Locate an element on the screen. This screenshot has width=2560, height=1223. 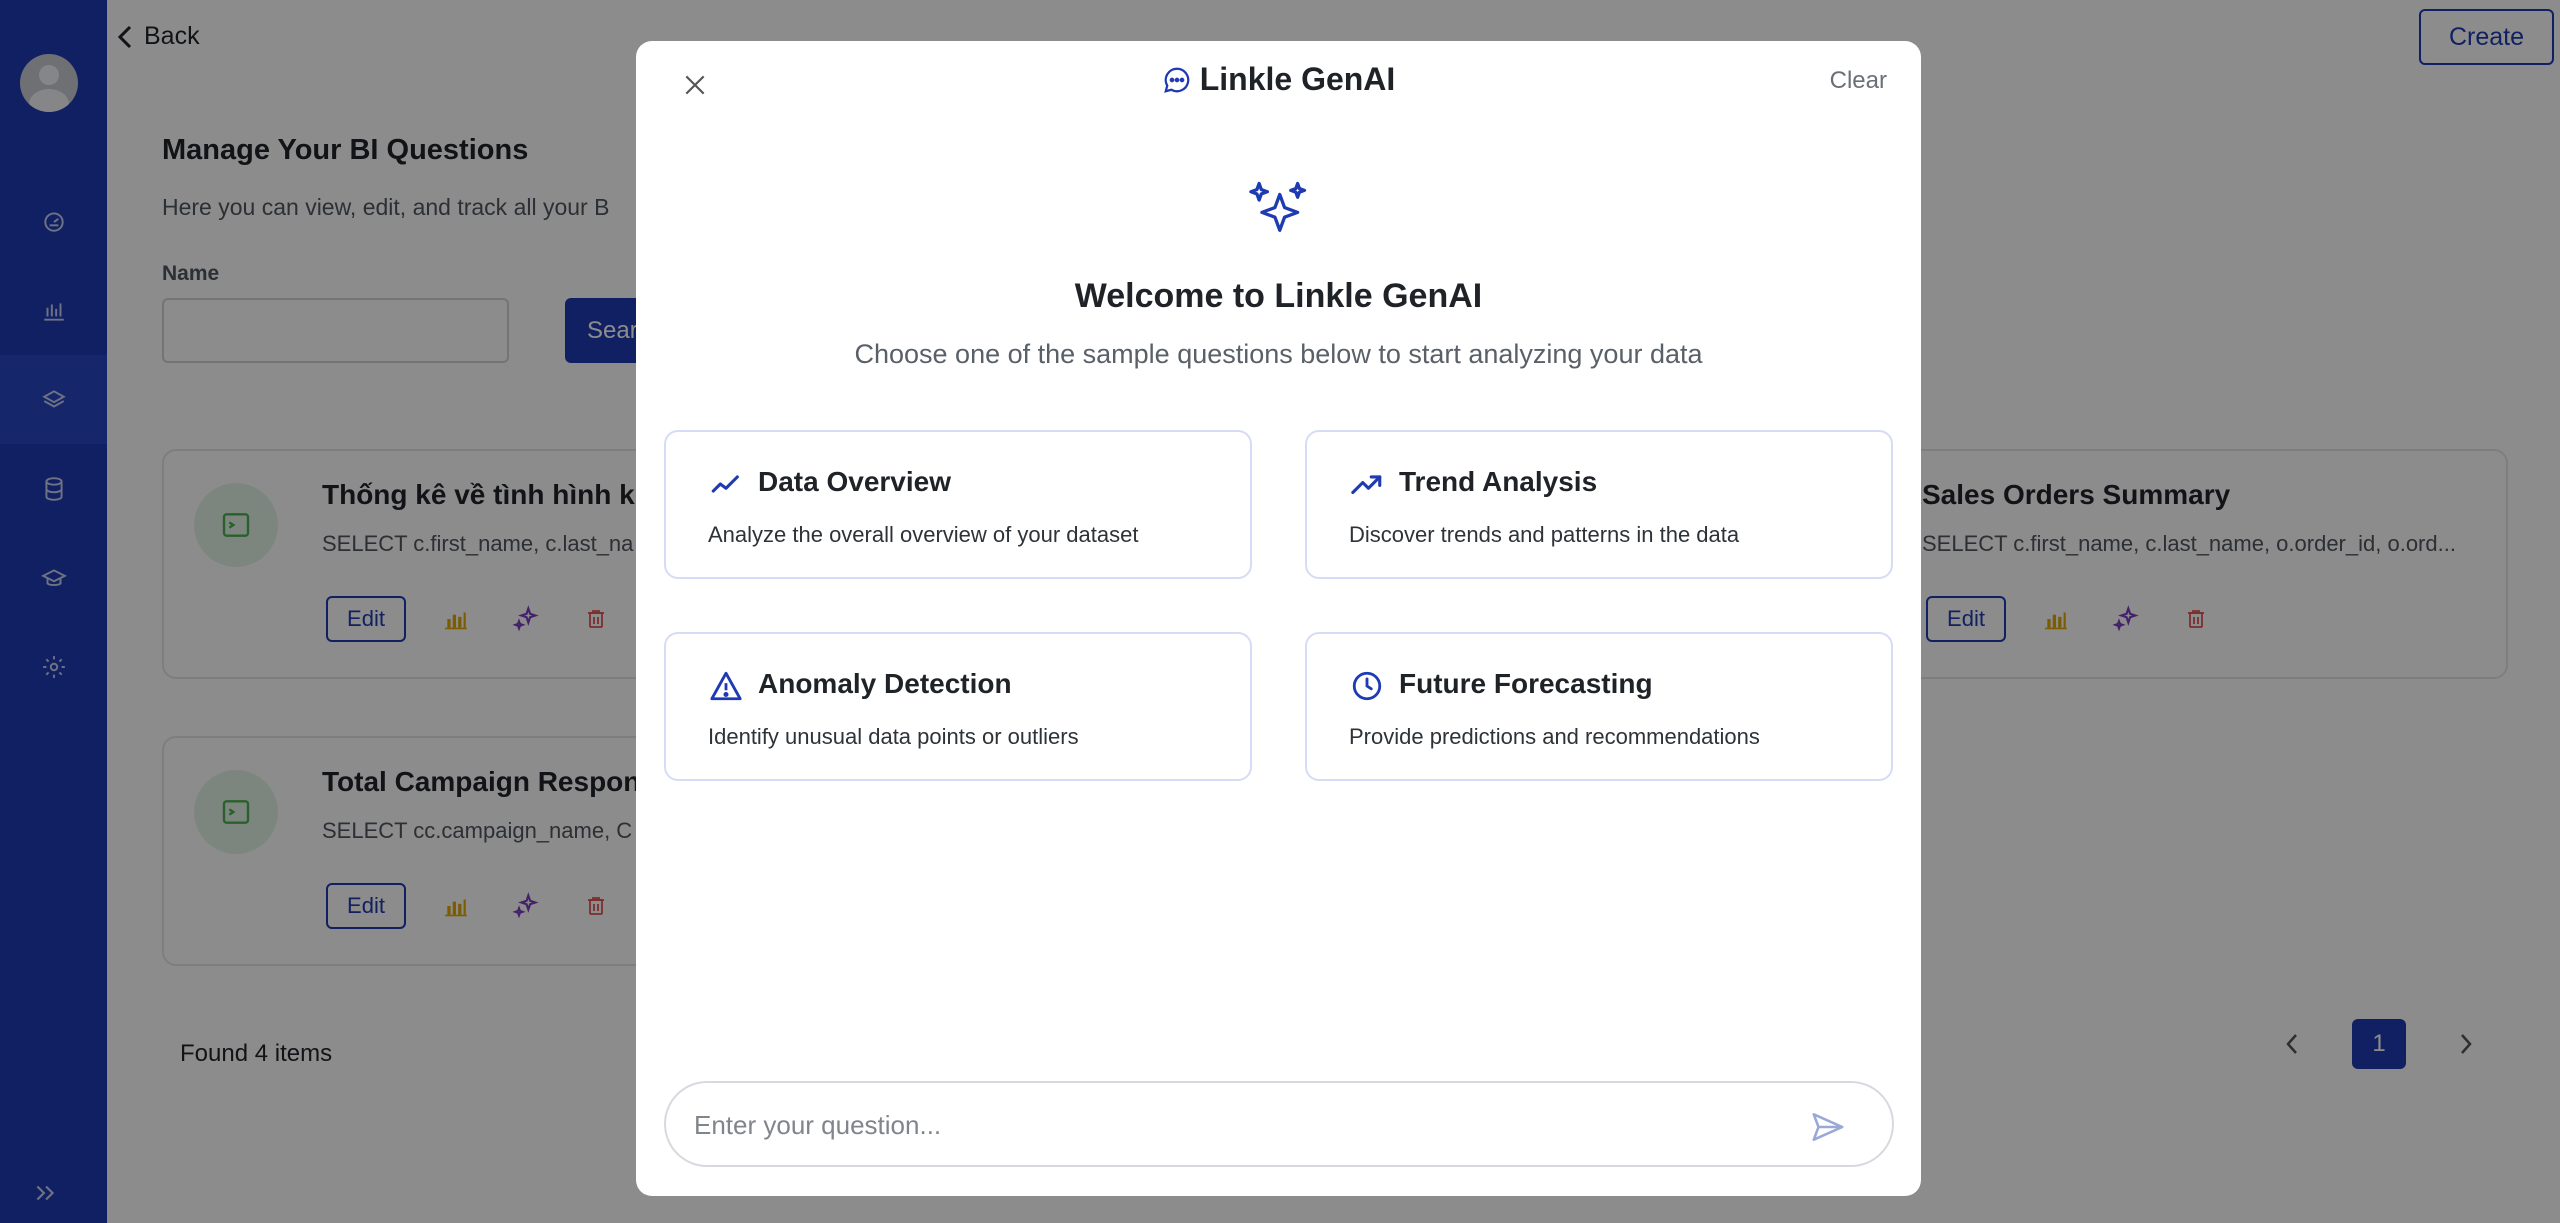
send-button is located at coordinates (1828, 1127).